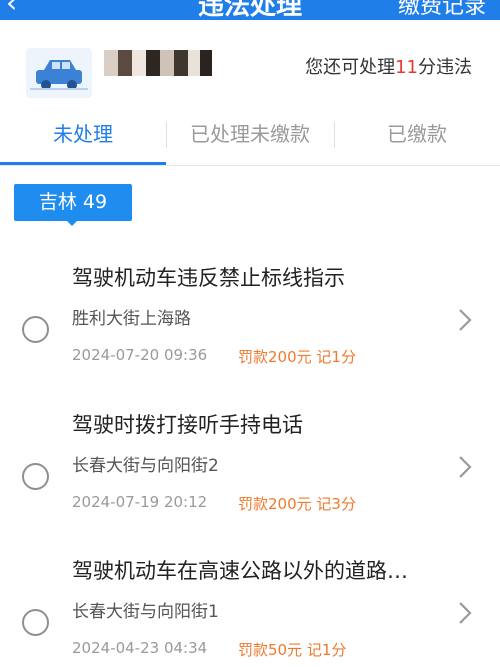 Image resolution: width=500 pixels, height=667 pixels. Describe the element at coordinates (297, 504) in the screenshot. I see `violation-fine: 罚款200元 记3分` at that location.